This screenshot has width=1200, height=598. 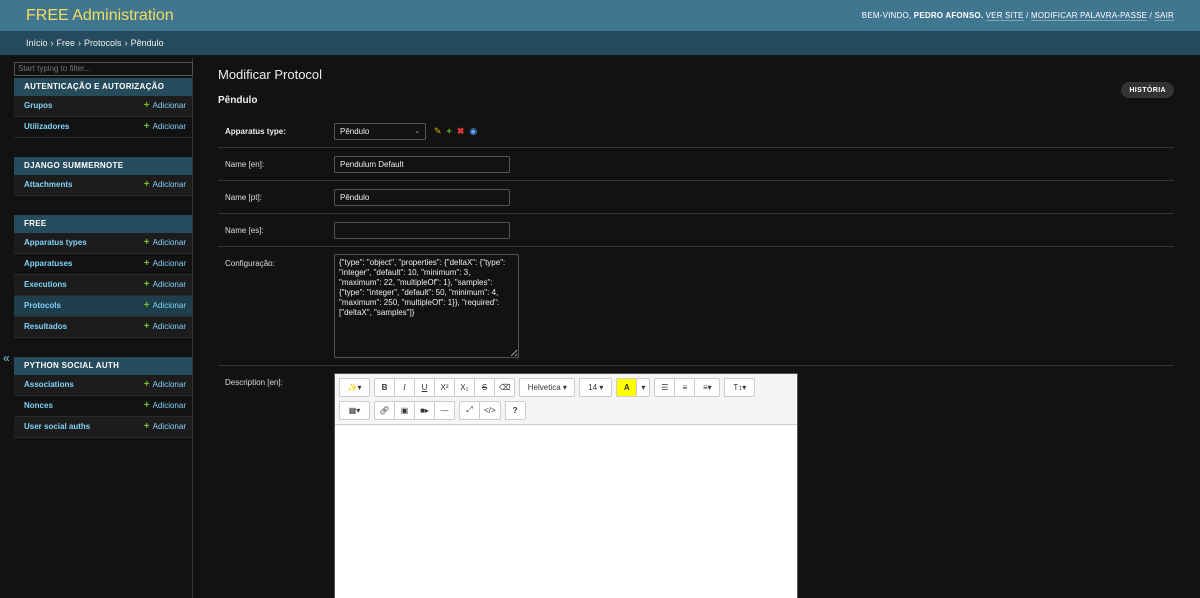 I want to click on model-link: Associations, so click(x=49, y=384).